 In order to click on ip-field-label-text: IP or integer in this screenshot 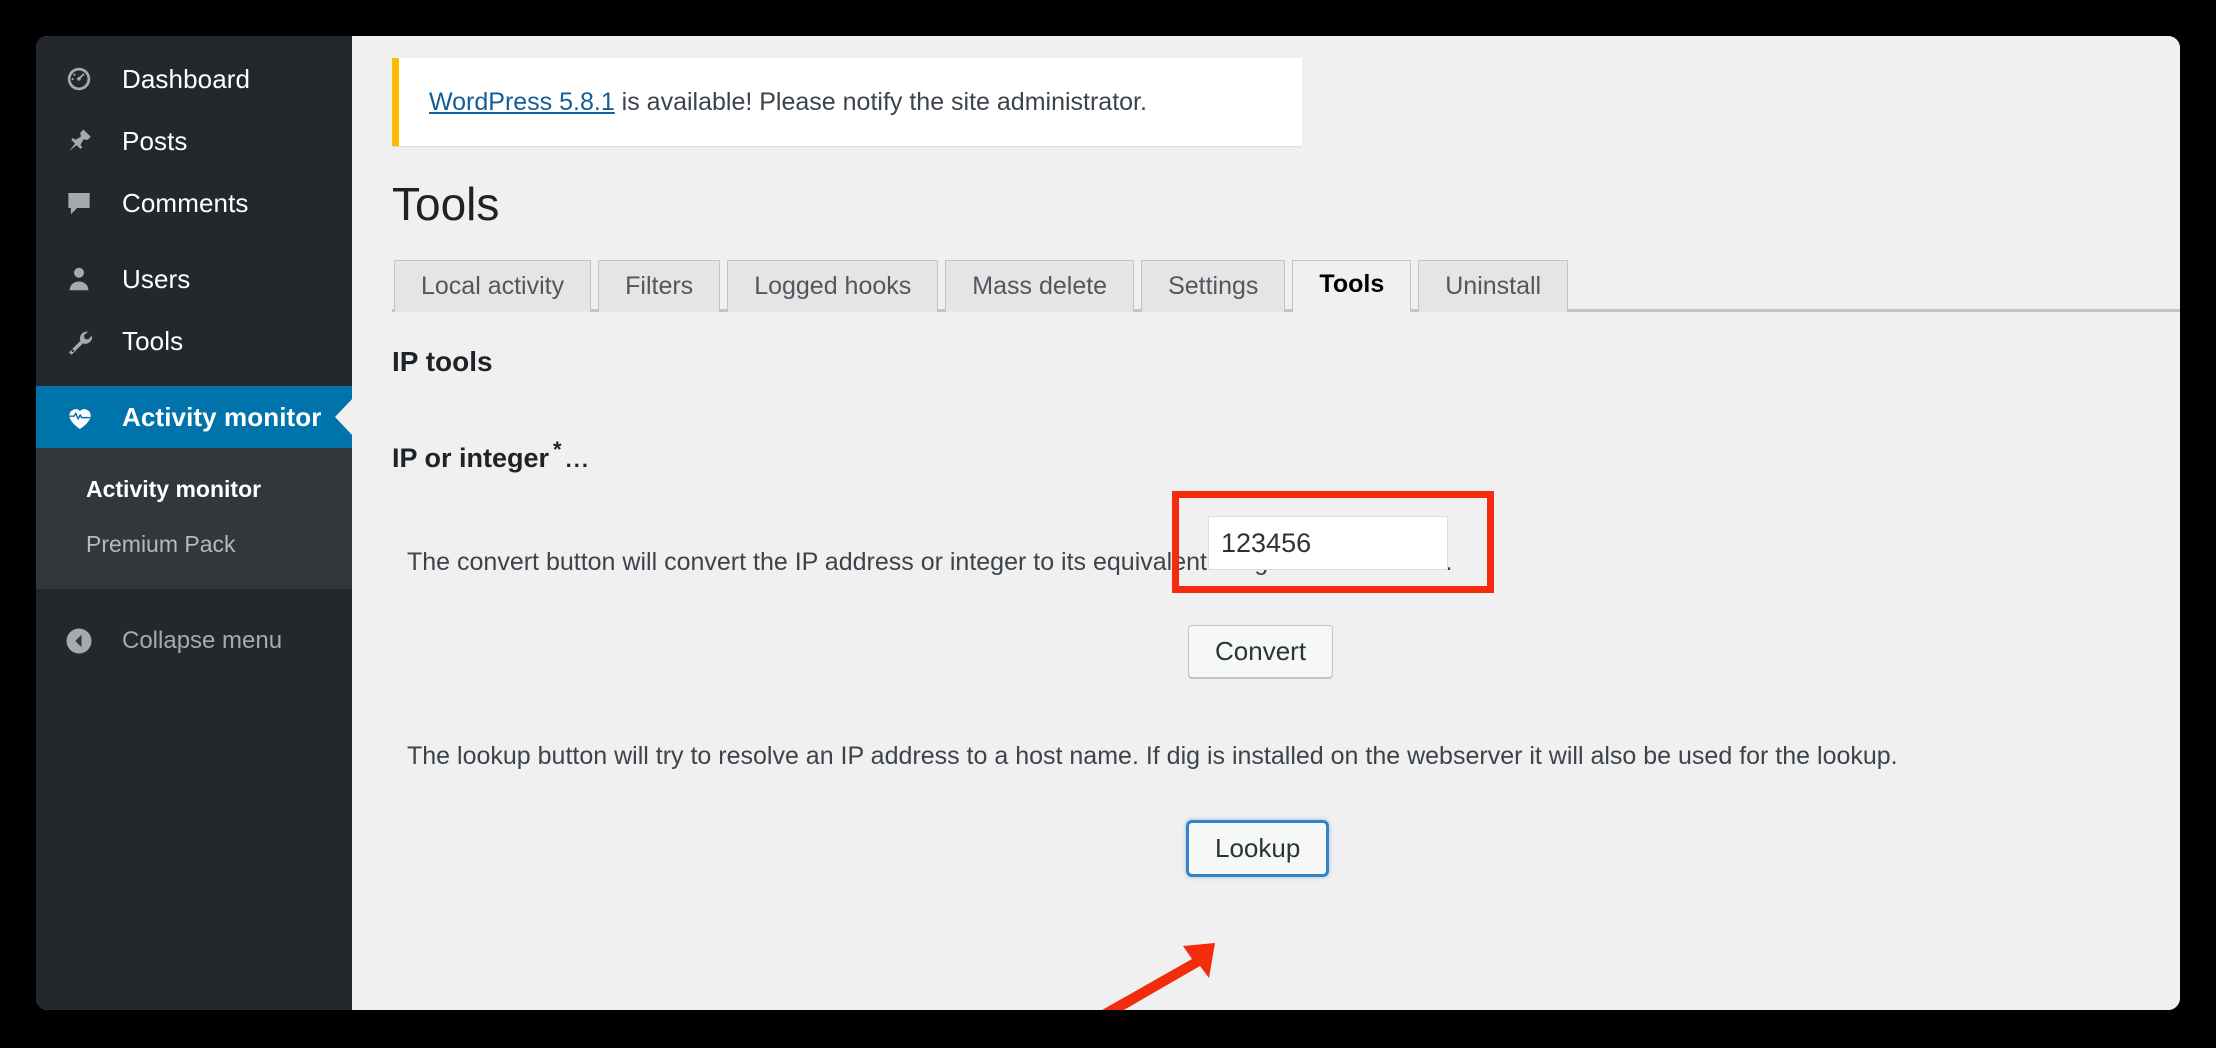, I will do `click(471, 458)`.